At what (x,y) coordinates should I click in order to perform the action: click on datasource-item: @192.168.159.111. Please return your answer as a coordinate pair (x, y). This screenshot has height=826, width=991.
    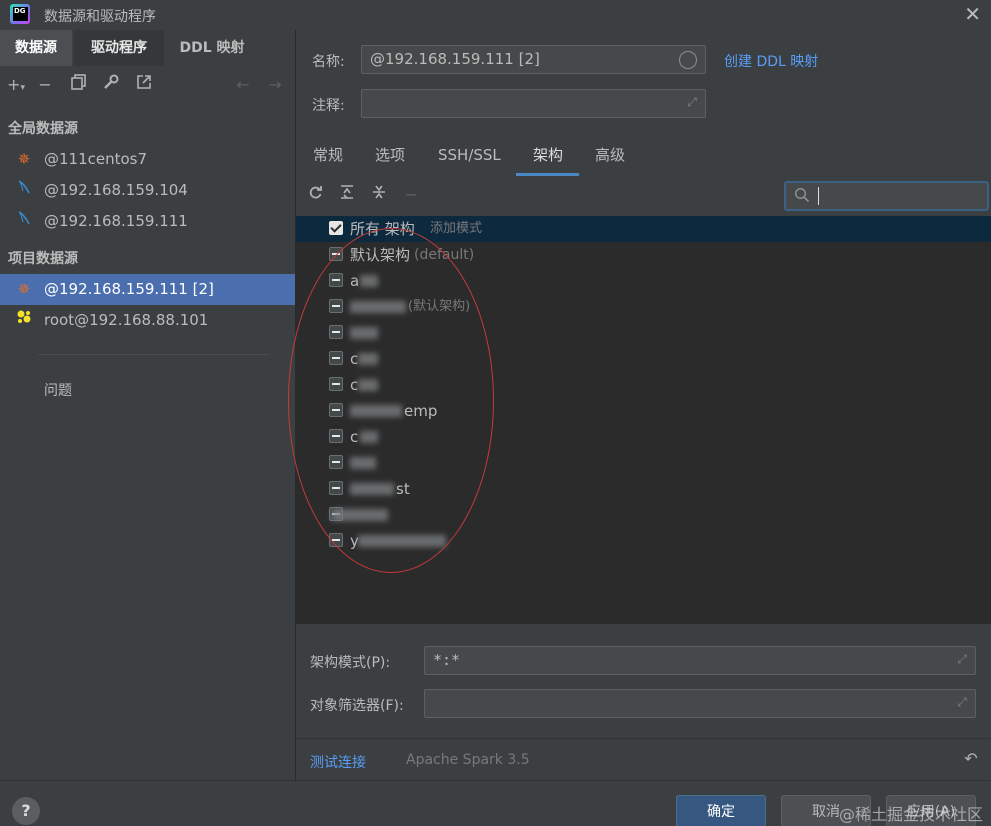
    Looking at the image, I should click on (147, 221).